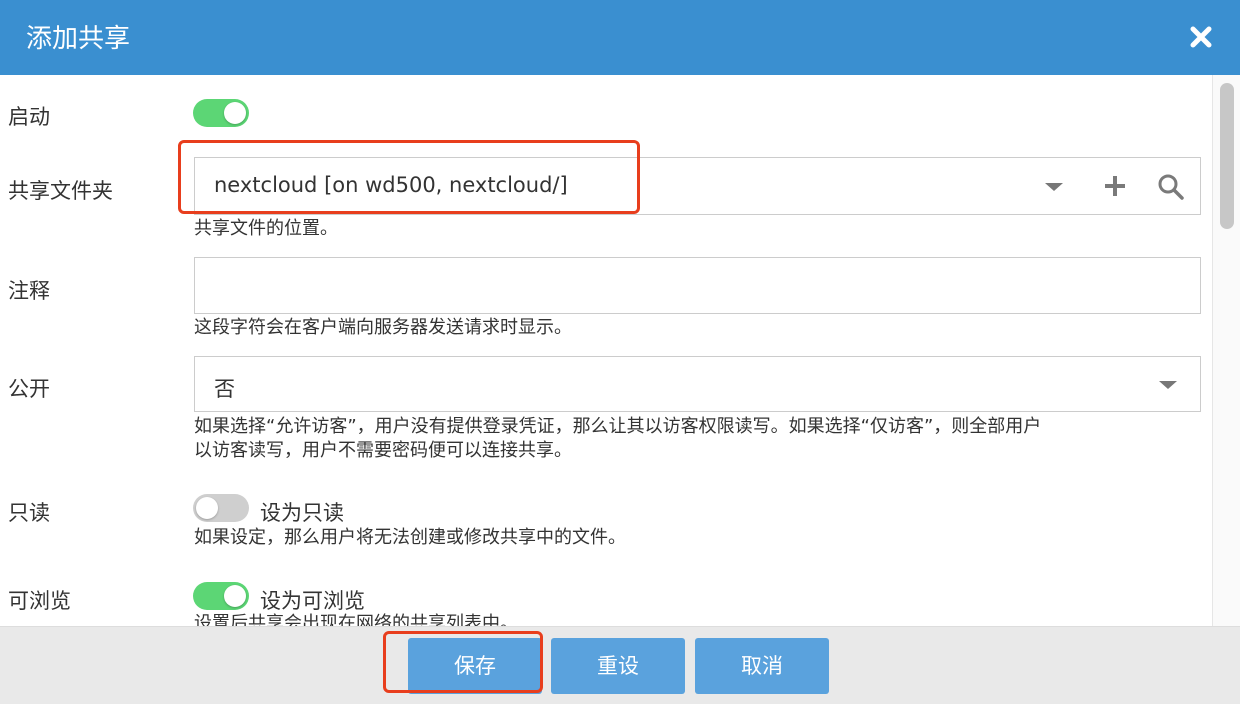 The image size is (1240, 704). What do you see at coordinates (29, 389) in the screenshot?
I see `public-label: 公开` at bounding box center [29, 389].